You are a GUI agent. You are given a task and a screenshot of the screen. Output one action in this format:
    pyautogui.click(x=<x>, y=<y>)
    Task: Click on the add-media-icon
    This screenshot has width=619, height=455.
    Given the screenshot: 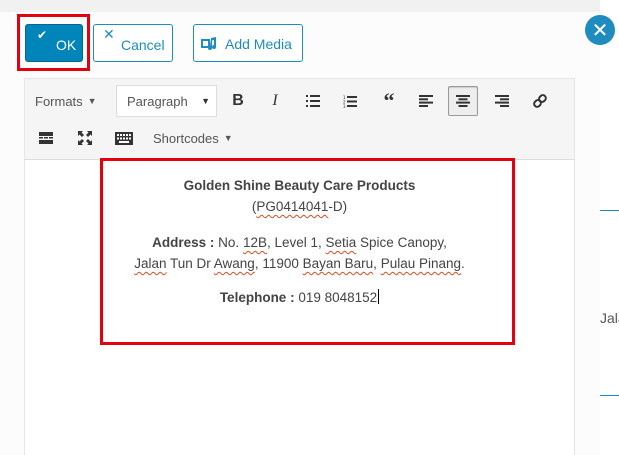 What is the action you would take?
    pyautogui.click(x=208, y=43)
    